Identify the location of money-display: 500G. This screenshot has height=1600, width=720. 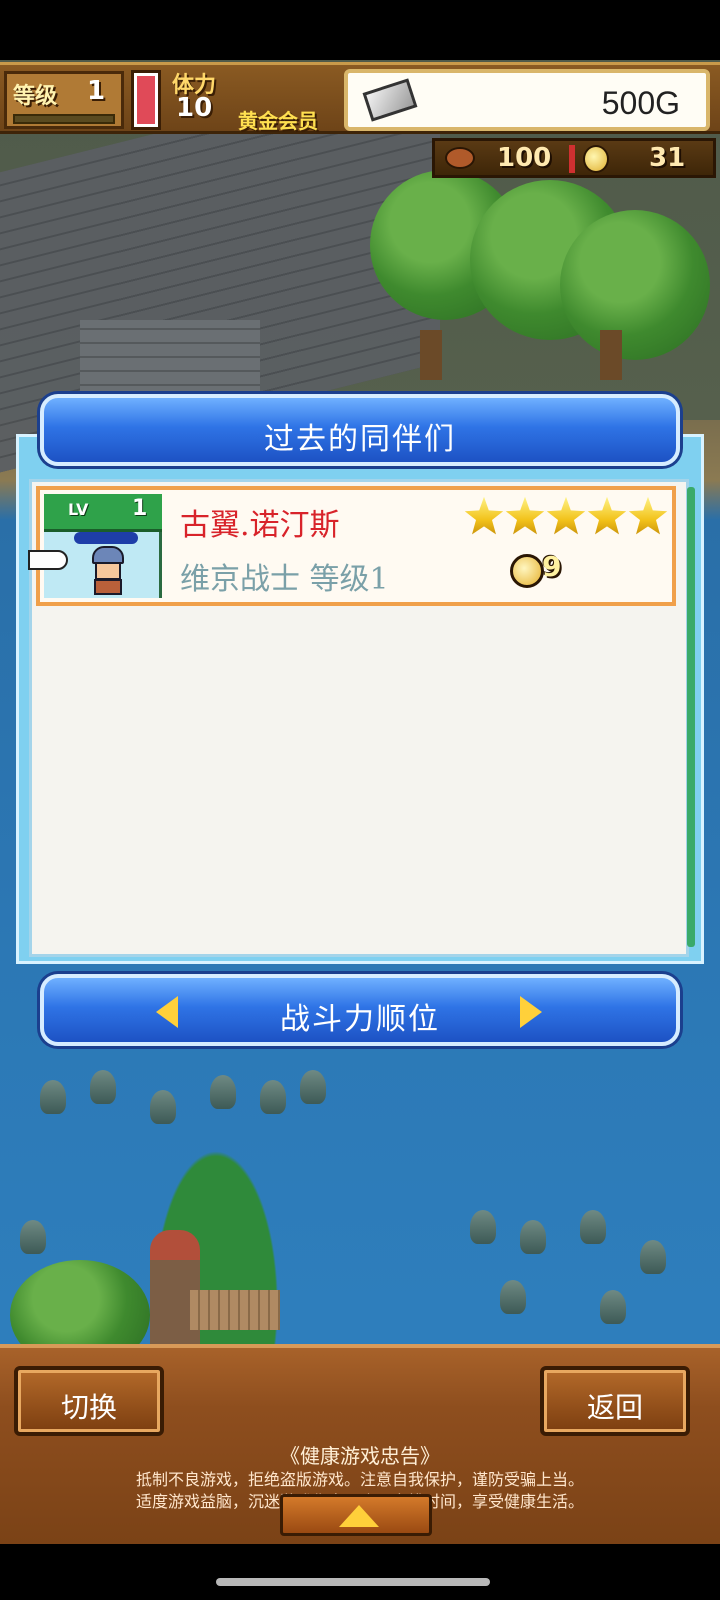
(527, 100).